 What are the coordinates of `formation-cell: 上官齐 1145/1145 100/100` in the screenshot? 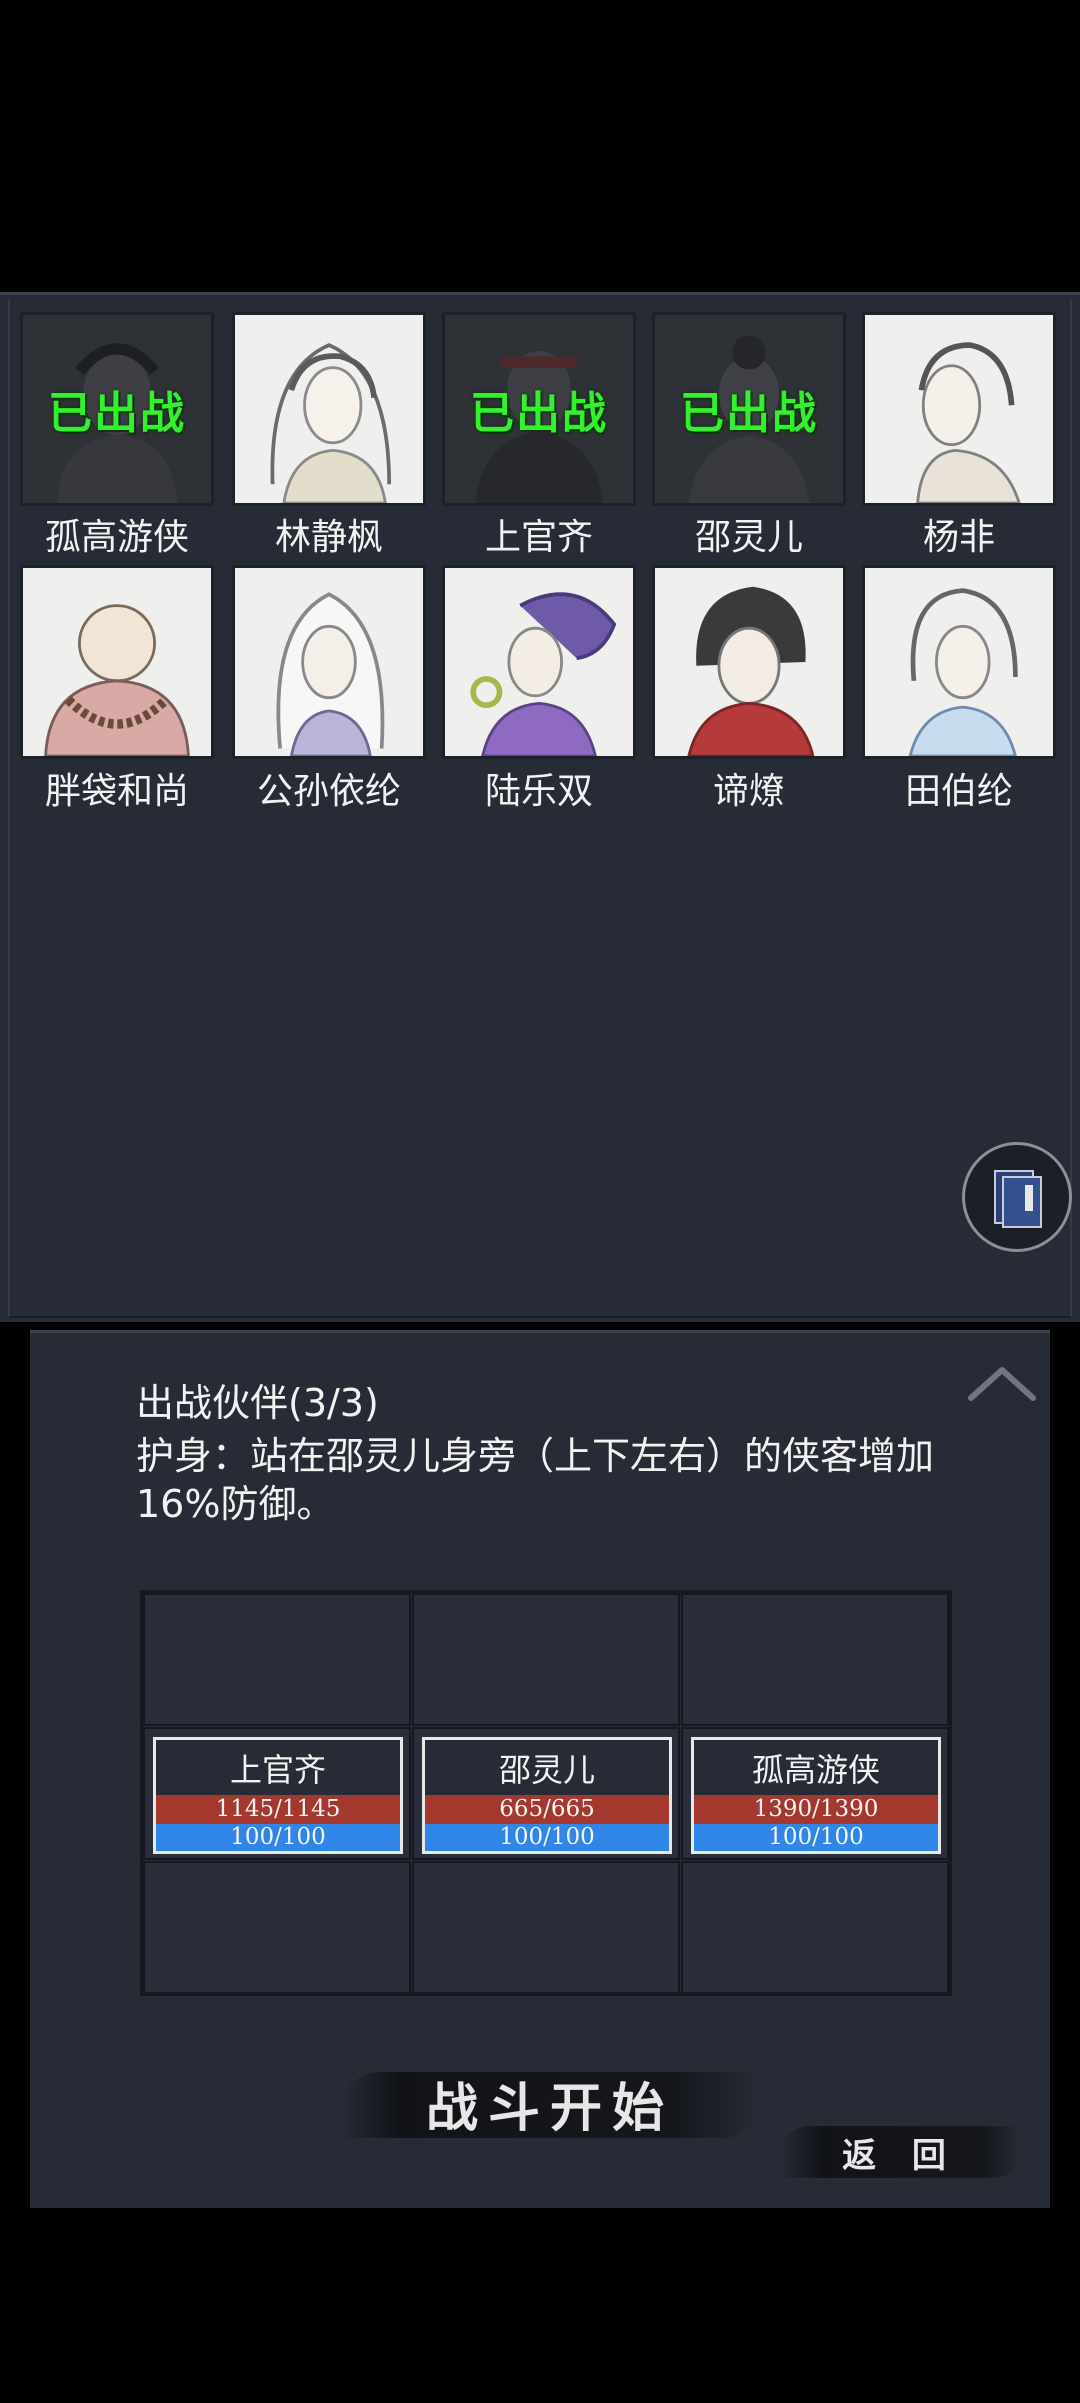 It's located at (277, 1793).